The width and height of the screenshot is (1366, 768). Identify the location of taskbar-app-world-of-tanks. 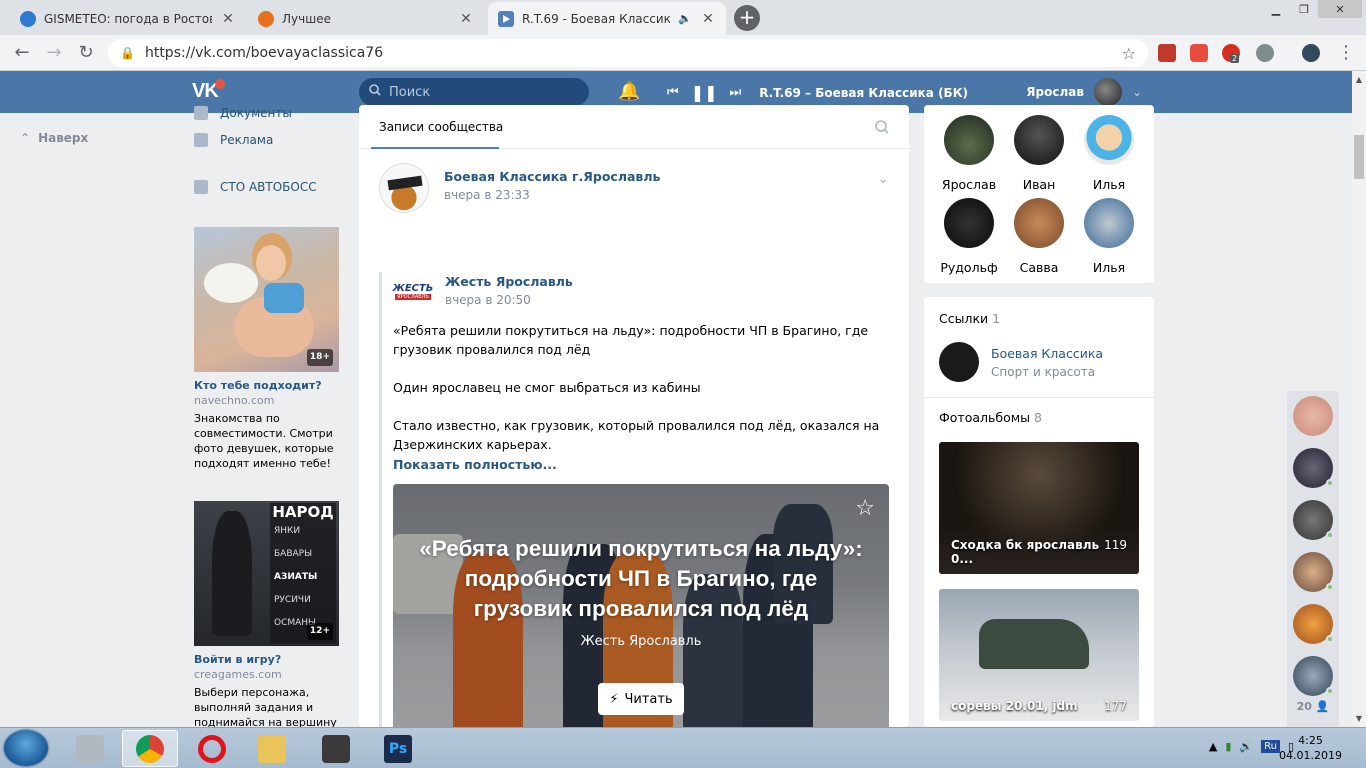
(336, 748).